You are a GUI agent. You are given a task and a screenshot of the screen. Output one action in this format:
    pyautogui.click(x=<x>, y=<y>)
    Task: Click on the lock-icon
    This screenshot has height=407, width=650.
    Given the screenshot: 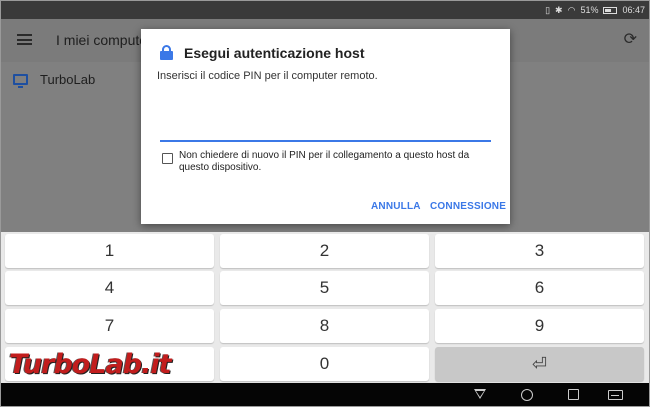 What is the action you would take?
    pyautogui.click(x=166, y=52)
    